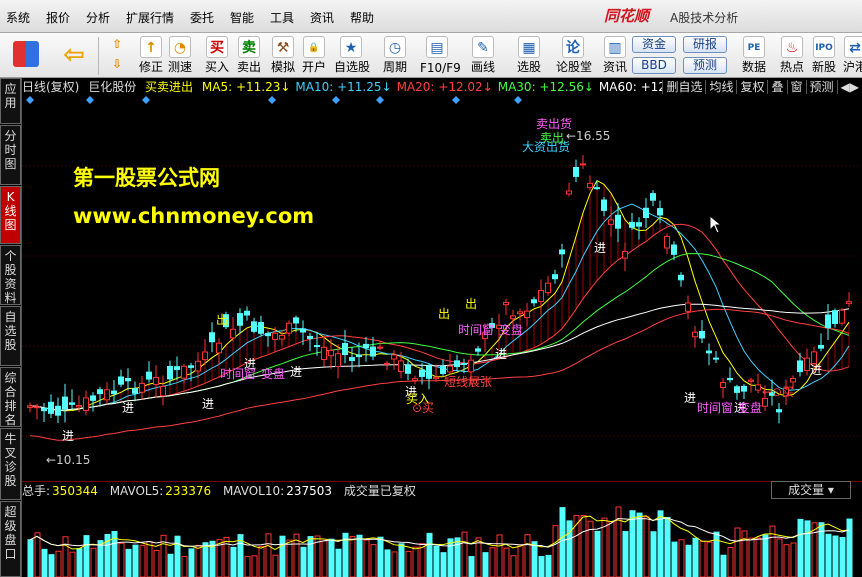 This screenshot has width=862, height=577. Describe the element at coordinates (242, 17) in the screenshot. I see `menu-smart: 智能` at that location.